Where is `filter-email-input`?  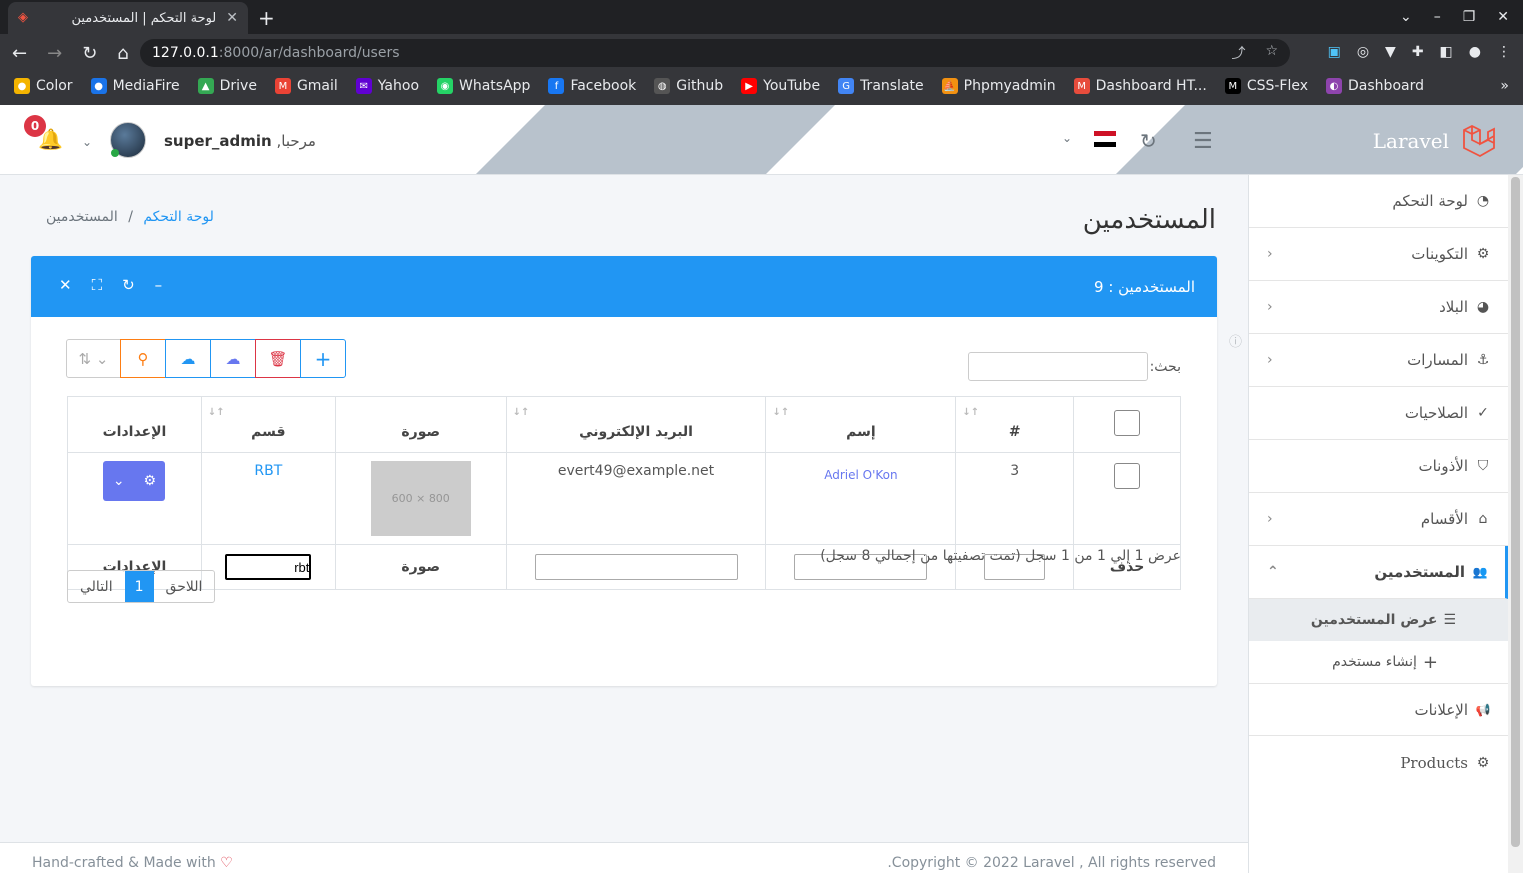
filter-email-input is located at coordinates (636, 567).